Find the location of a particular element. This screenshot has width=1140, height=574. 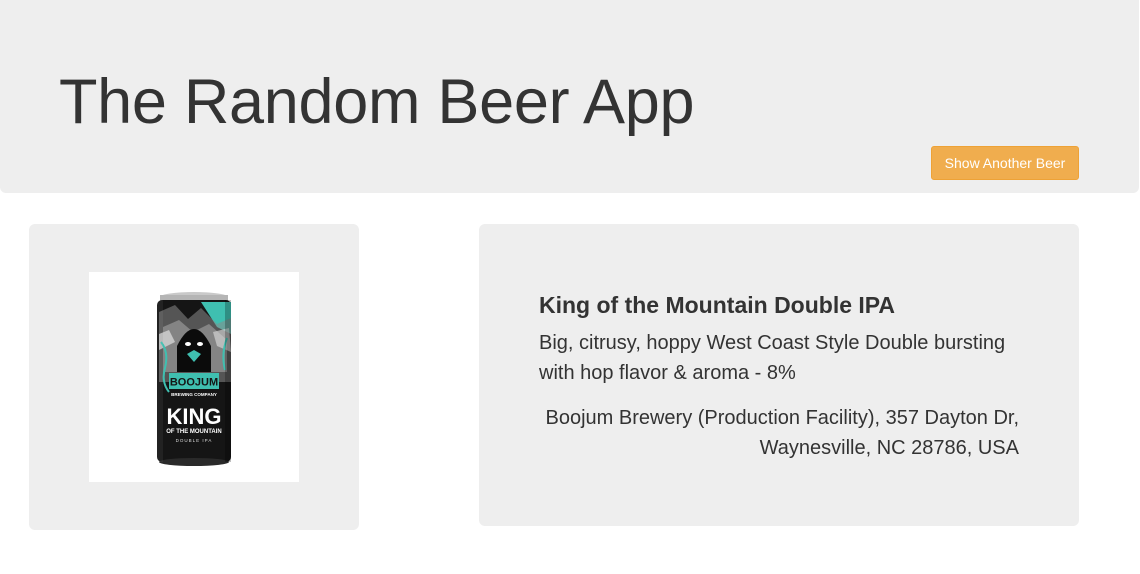

can-subbrand-text: BREWING COMPANY is located at coordinates (194, 394).